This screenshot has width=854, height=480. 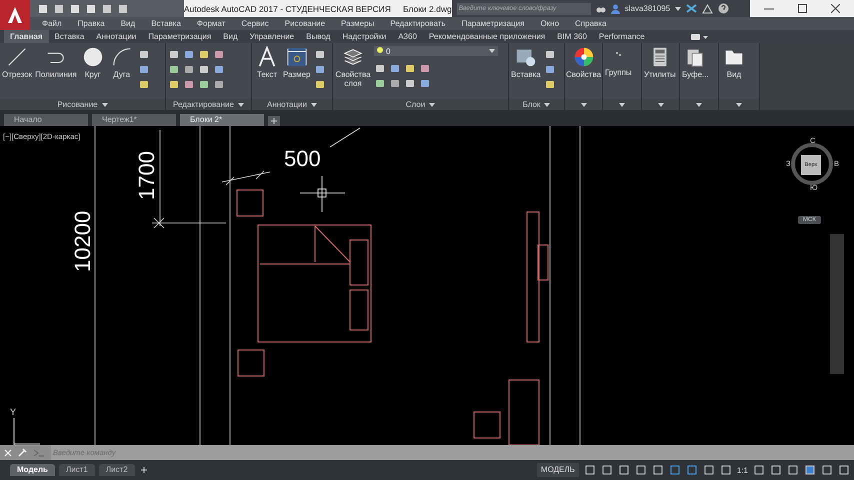 What do you see at coordinates (22, 452) in the screenshot?
I see `wrench-icon` at bounding box center [22, 452].